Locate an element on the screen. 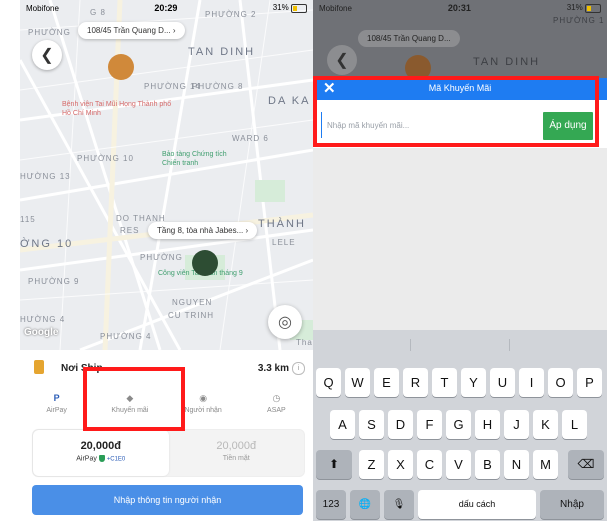 The image size is (607, 521). backspace-key: ⌫ is located at coordinates (586, 464).